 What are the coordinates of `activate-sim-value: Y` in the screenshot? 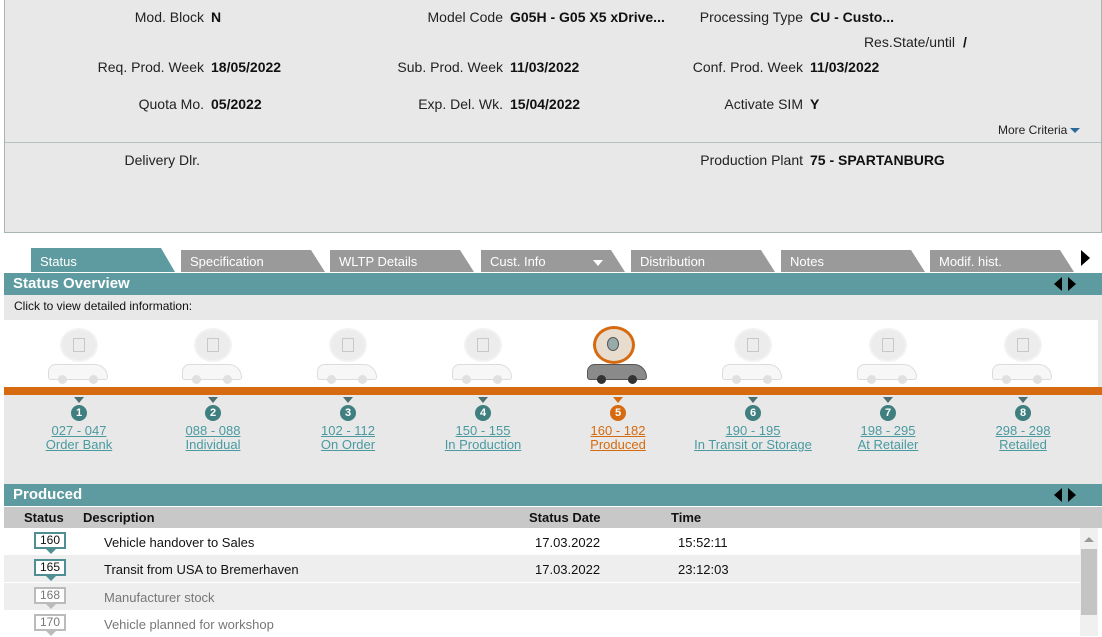 It's located at (815, 104).